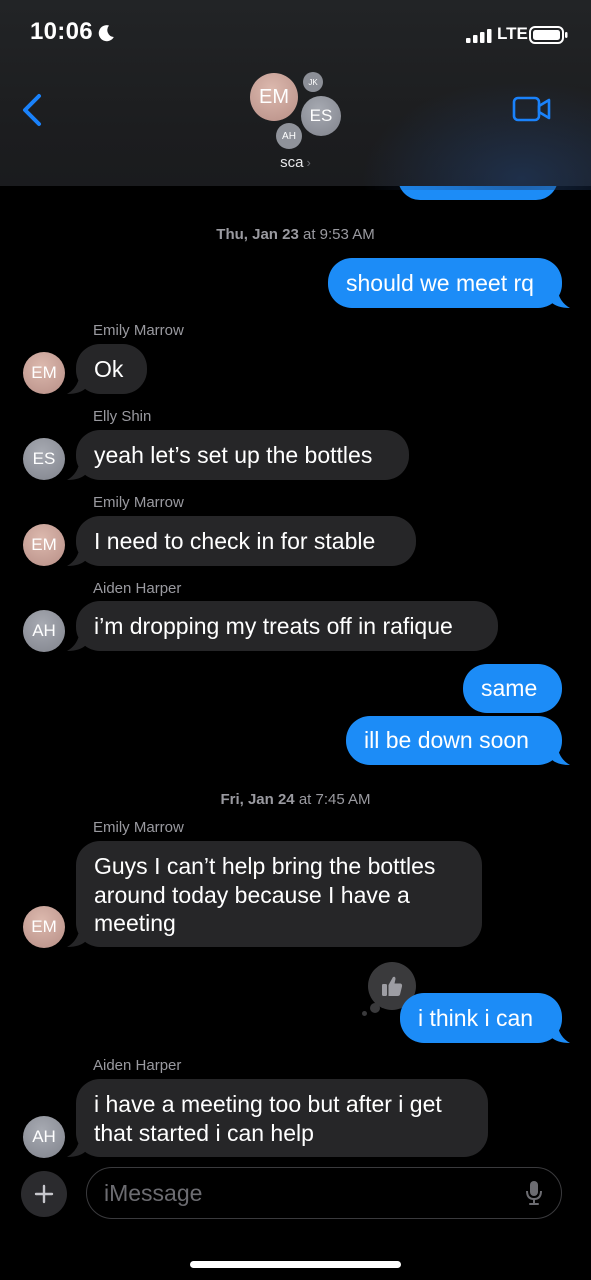  Describe the element at coordinates (476, 1017) in the screenshot. I see `message-text: i think i can` at that location.